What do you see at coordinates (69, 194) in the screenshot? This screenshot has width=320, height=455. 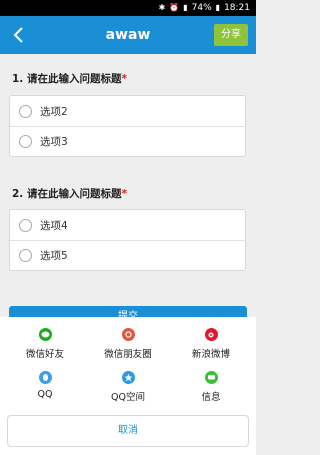 I see `question-title: 2. 请在此输入问题标题*` at bounding box center [69, 194].